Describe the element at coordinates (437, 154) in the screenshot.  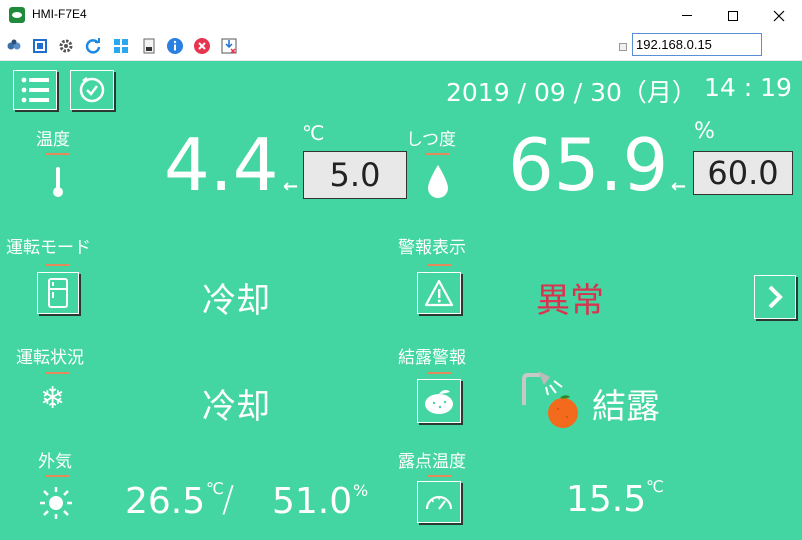
I see `humidity-underline` at that location.